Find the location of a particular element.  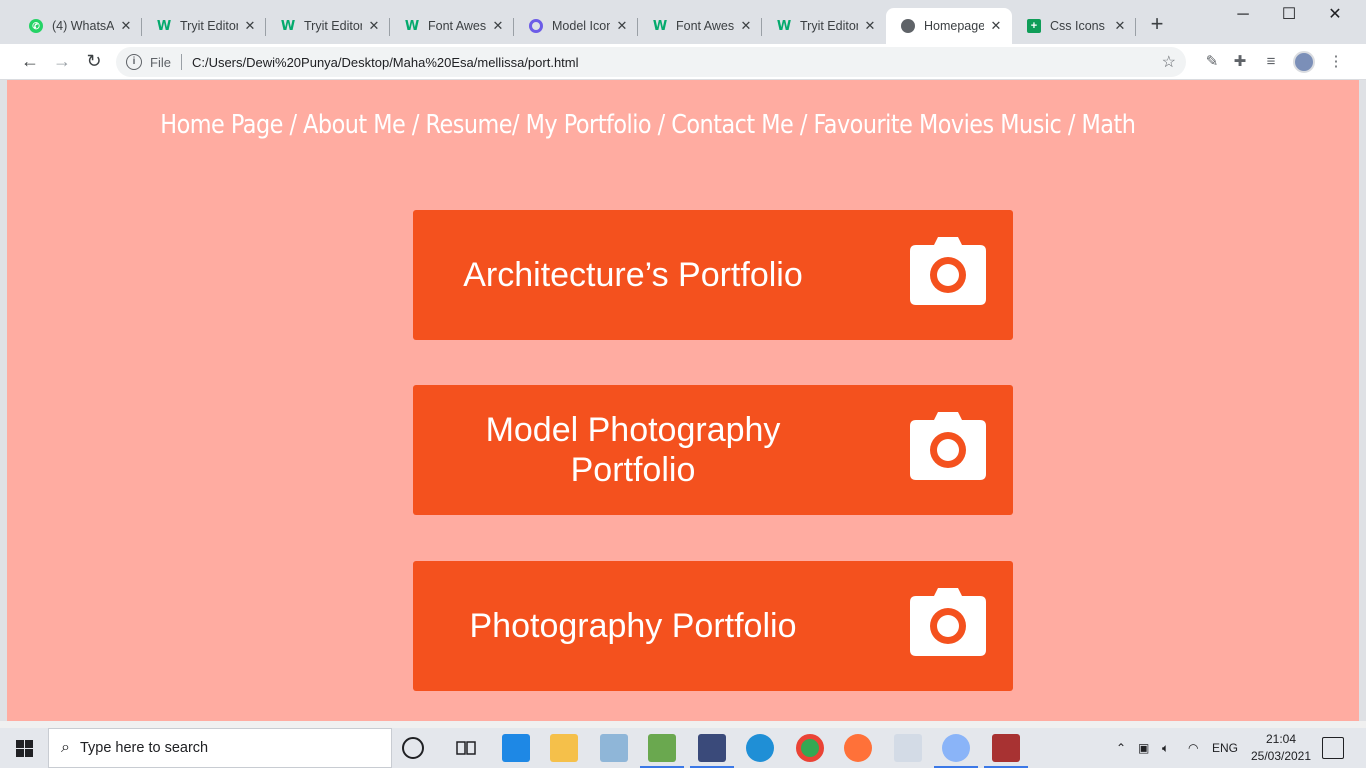

reload-icon: ↻ is located at coordinates (94, 61).